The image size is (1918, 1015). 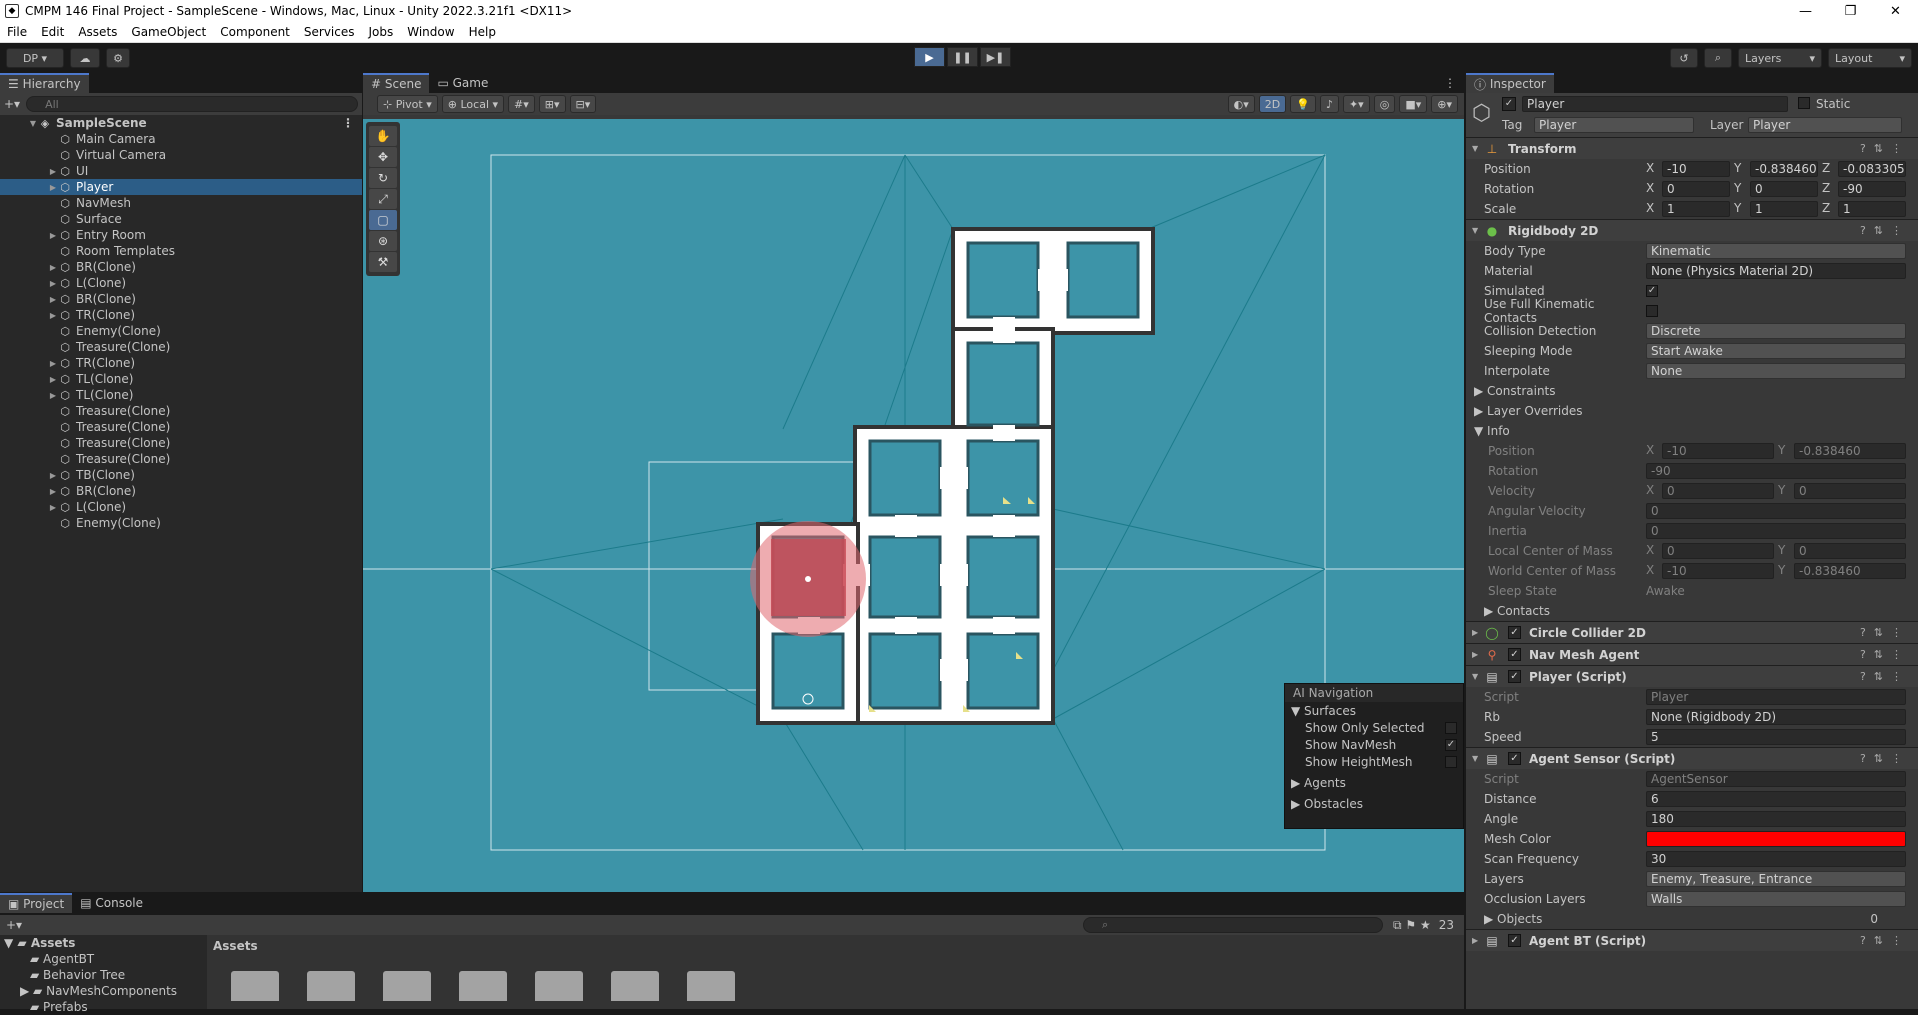 What do you see at coordinates (1850, 11) in the screenshot?
I see `maximize-button: ❐` at bounding box center [1850, 11].